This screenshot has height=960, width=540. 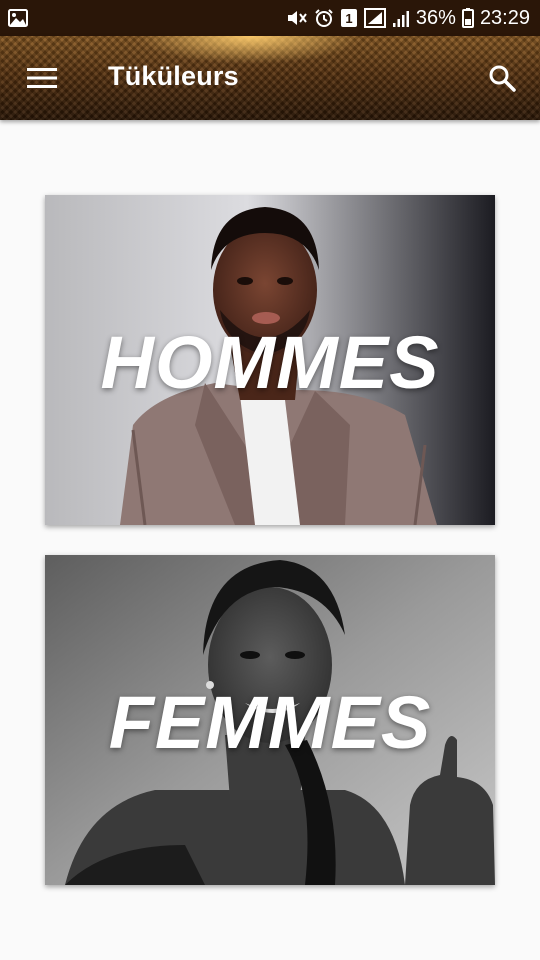 What do you see at coordinates (18, 18) in the screenshot?
I see `image-icon` at bounding box center [18, 18].